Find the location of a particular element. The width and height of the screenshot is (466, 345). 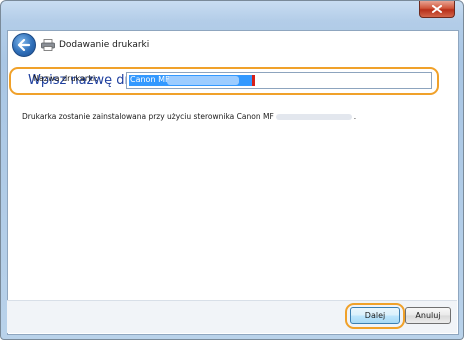

next-button: Dalej is located at coordinates (375, 315).